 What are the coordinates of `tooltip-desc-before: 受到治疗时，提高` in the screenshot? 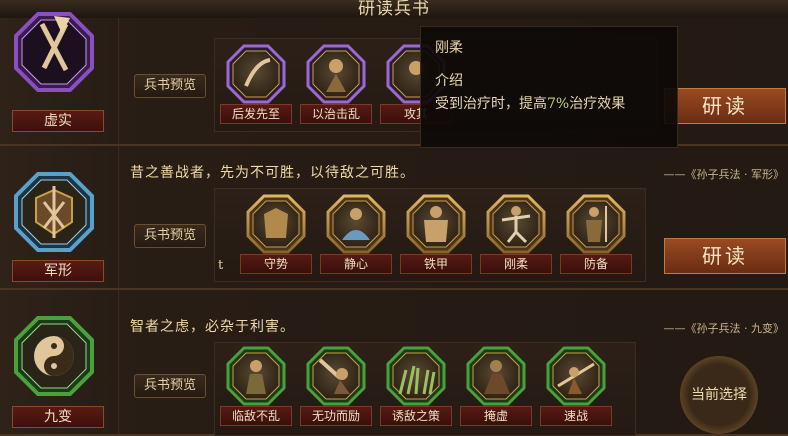 It's located at (491, 104).